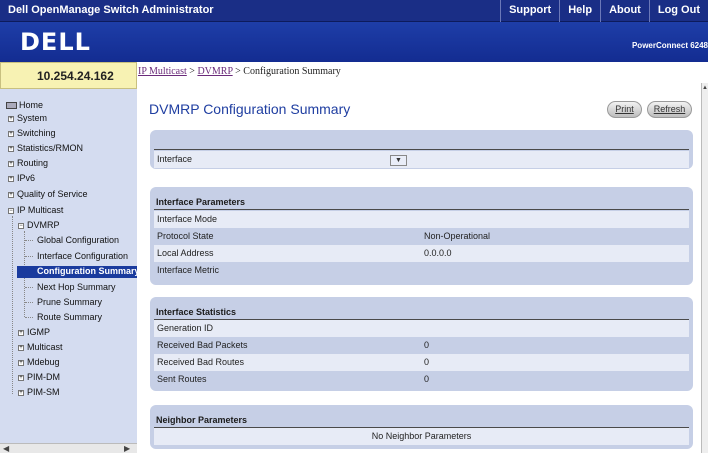  What do you see at coordinates (704, 268) in the screenshot?
I see `content-vertical-scrollbar: ▲` at bounding box center [704, 268].